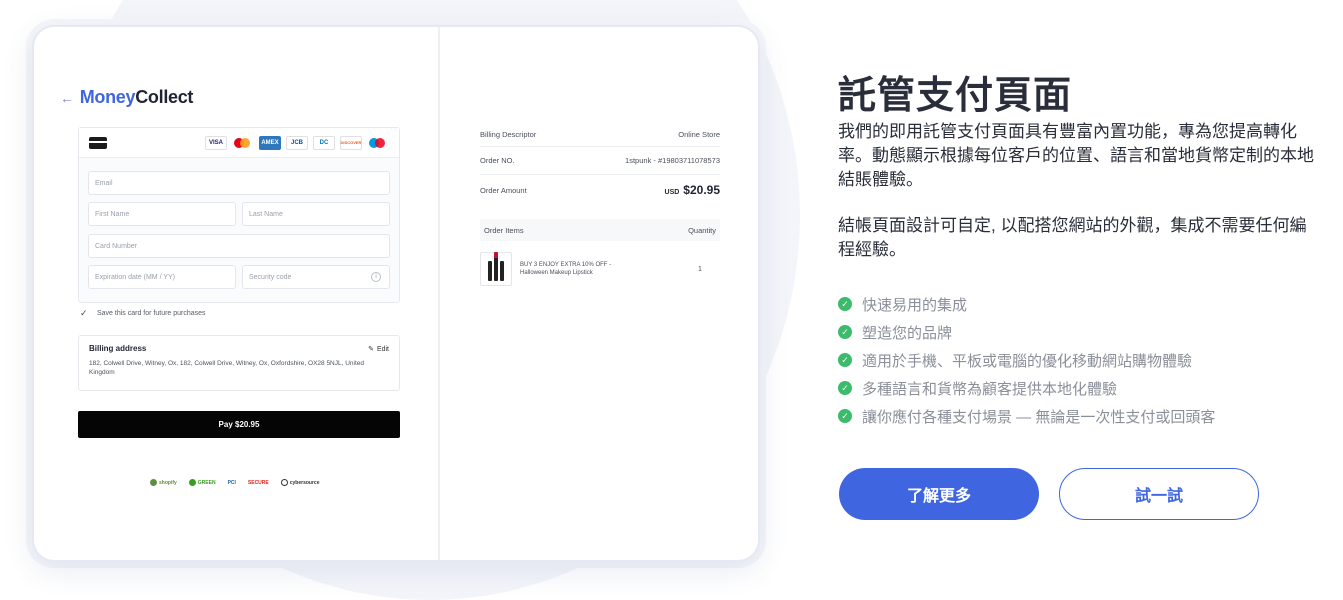 The height and width of the screenshot is (600, 1343). Describe the element at coordinates (371, 349) in the screenshot. I see `pencil-icon: ✎` at that location.